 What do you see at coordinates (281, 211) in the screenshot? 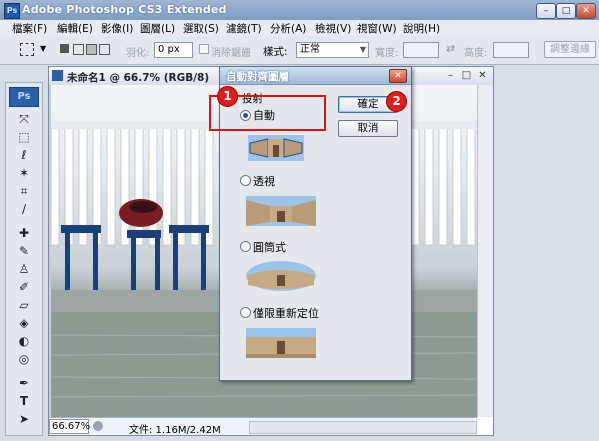
I see `perspective-preview-icon` at bounding box center [281, 211].